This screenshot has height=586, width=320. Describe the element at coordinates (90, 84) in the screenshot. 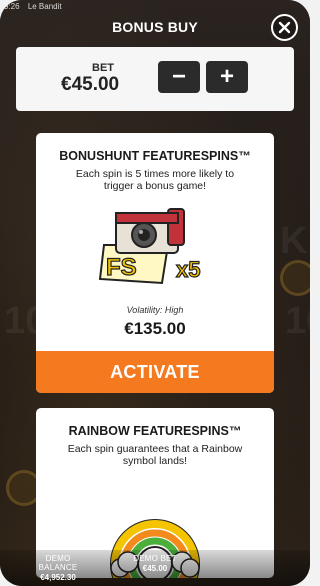

I see `bet-value: €45.00` at that location.